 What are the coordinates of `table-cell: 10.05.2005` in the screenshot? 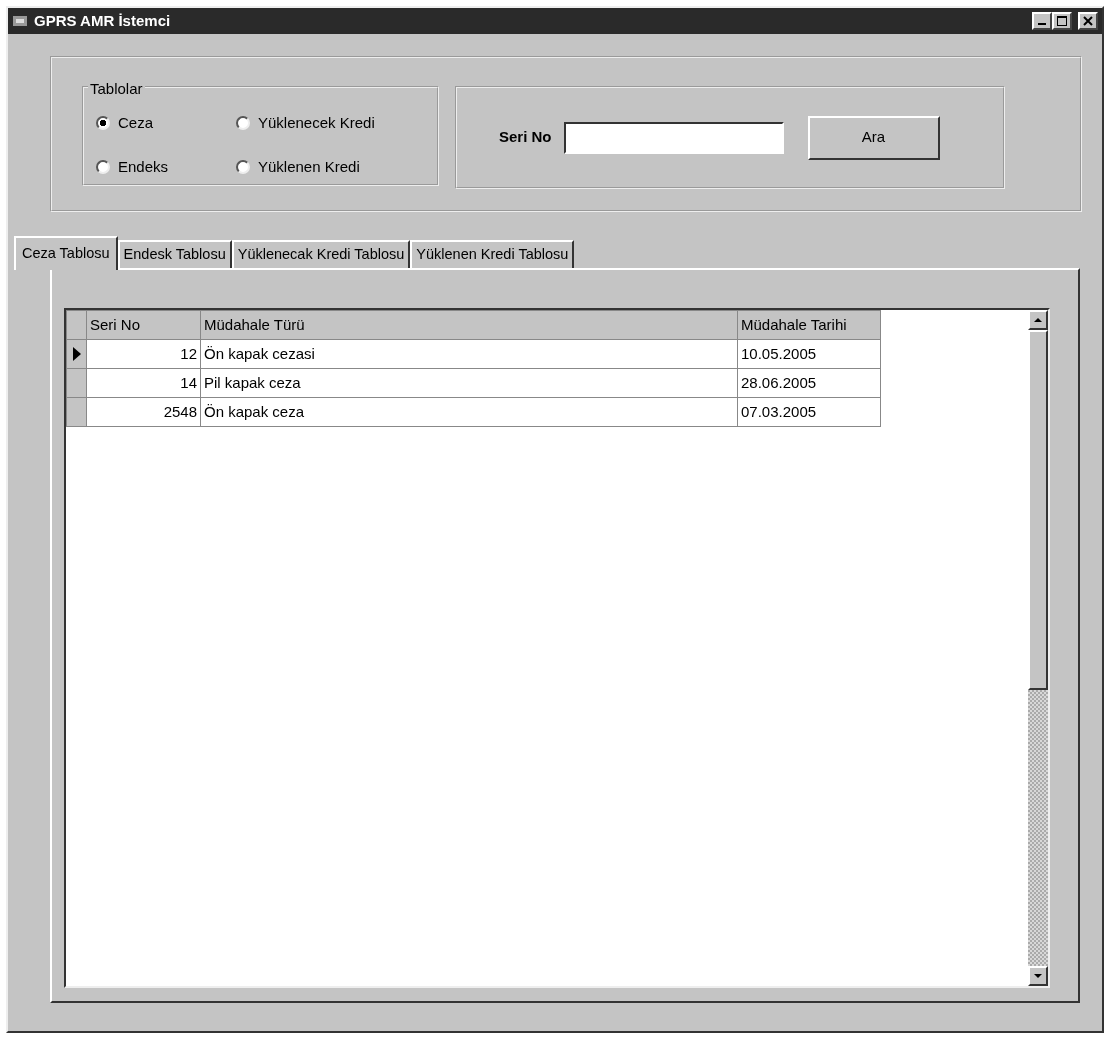 It's located at (809, 354).